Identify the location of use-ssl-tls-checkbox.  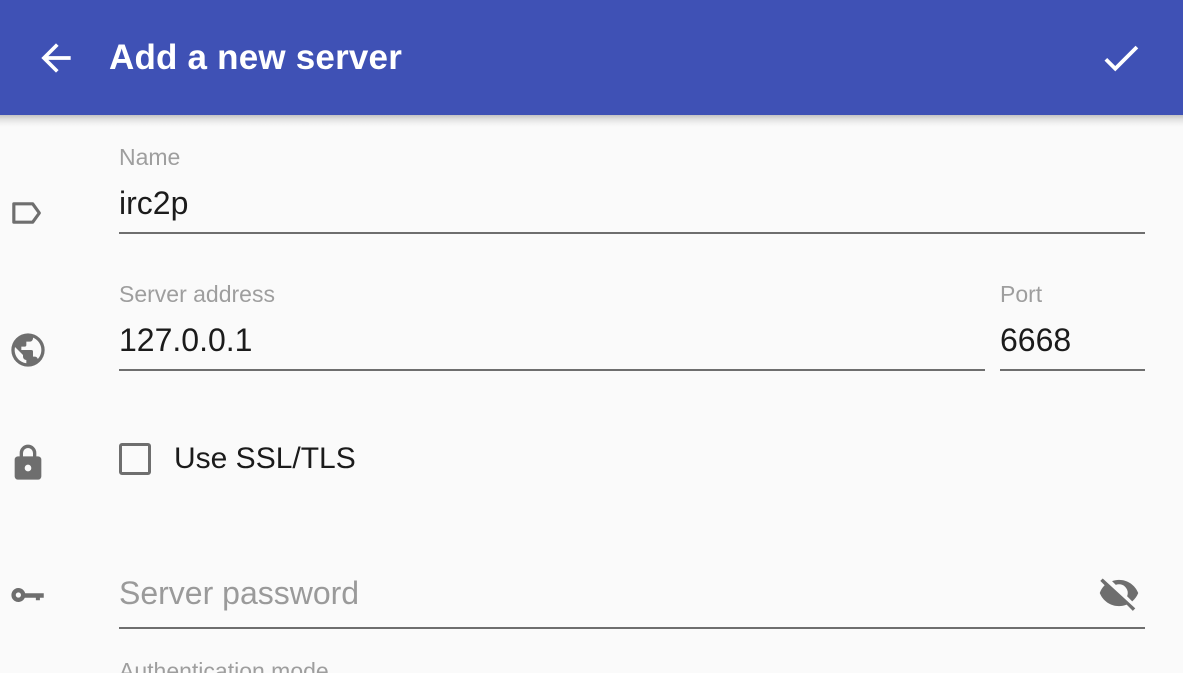
(135, 459).